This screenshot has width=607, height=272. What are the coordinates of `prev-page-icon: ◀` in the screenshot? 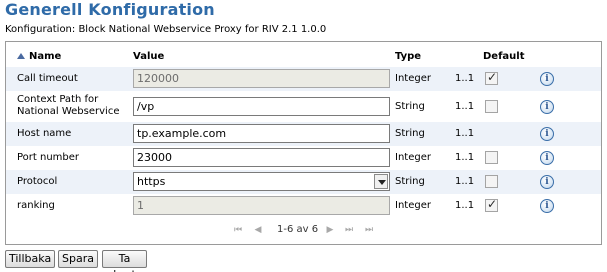 It's located at (258, 230).